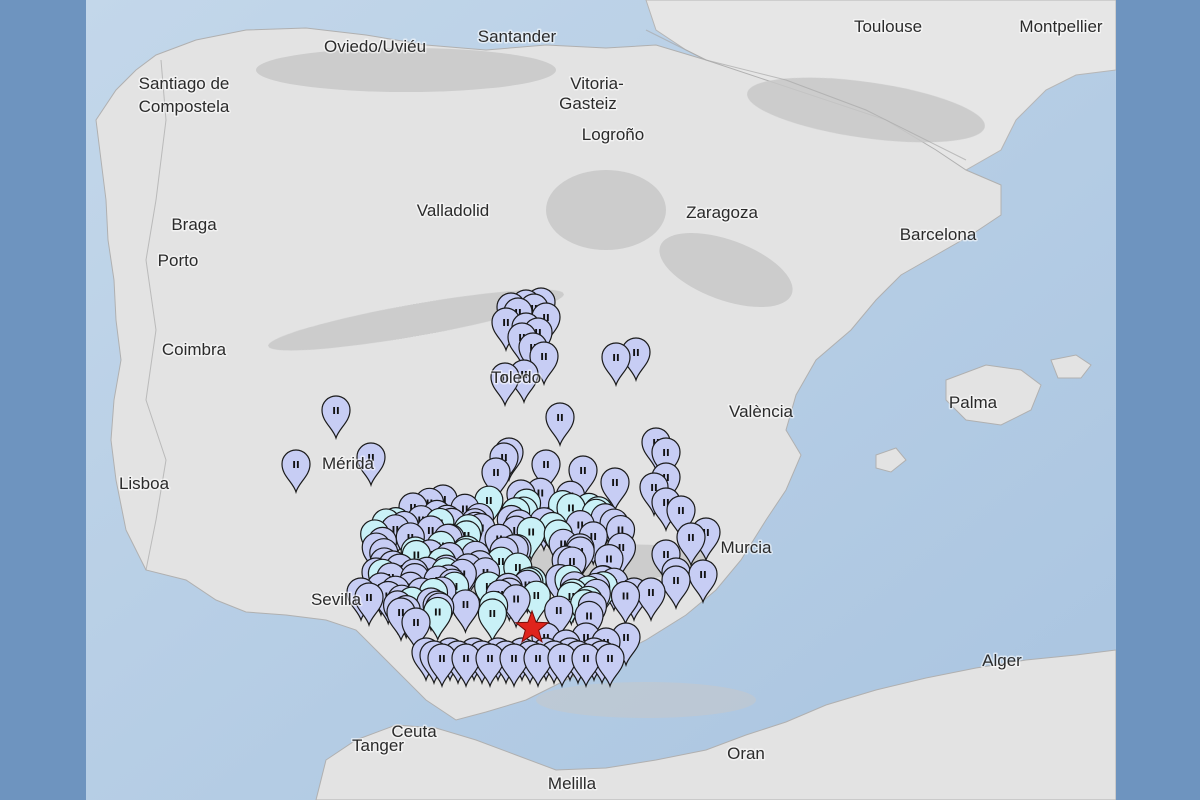  What do you see at coordinates (1060, 26) in the screenshot?
I see `city-label: Montpellier` at bounding box center [1060, 26].